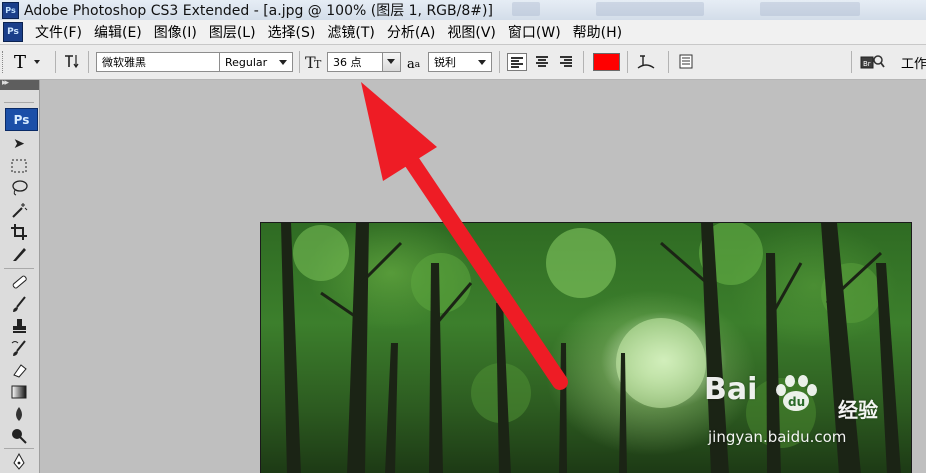 The width and height of the screenshot is (926, 473). I want to click on font-style-value: Regular, so click(246, 62).